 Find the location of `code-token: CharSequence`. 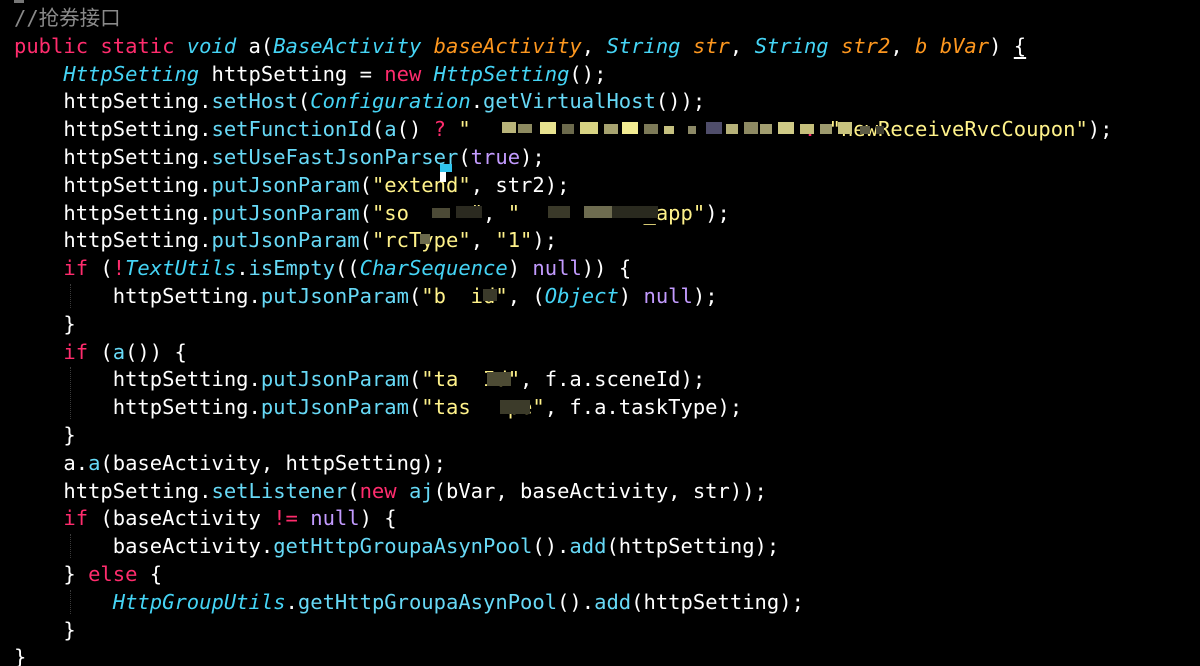

code-token: CharSequence is located at coordinates (433, 268).